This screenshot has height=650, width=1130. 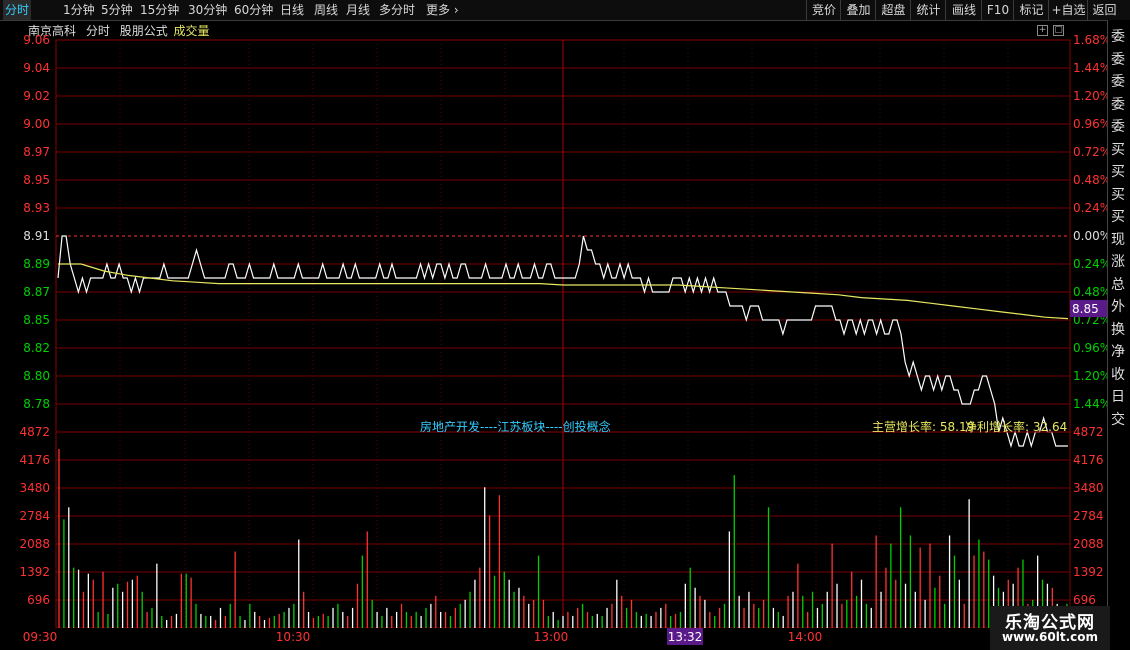 I want to click on revenue-growth-annotation: 主营增长率: 58.19, so click(x=923, y=427).